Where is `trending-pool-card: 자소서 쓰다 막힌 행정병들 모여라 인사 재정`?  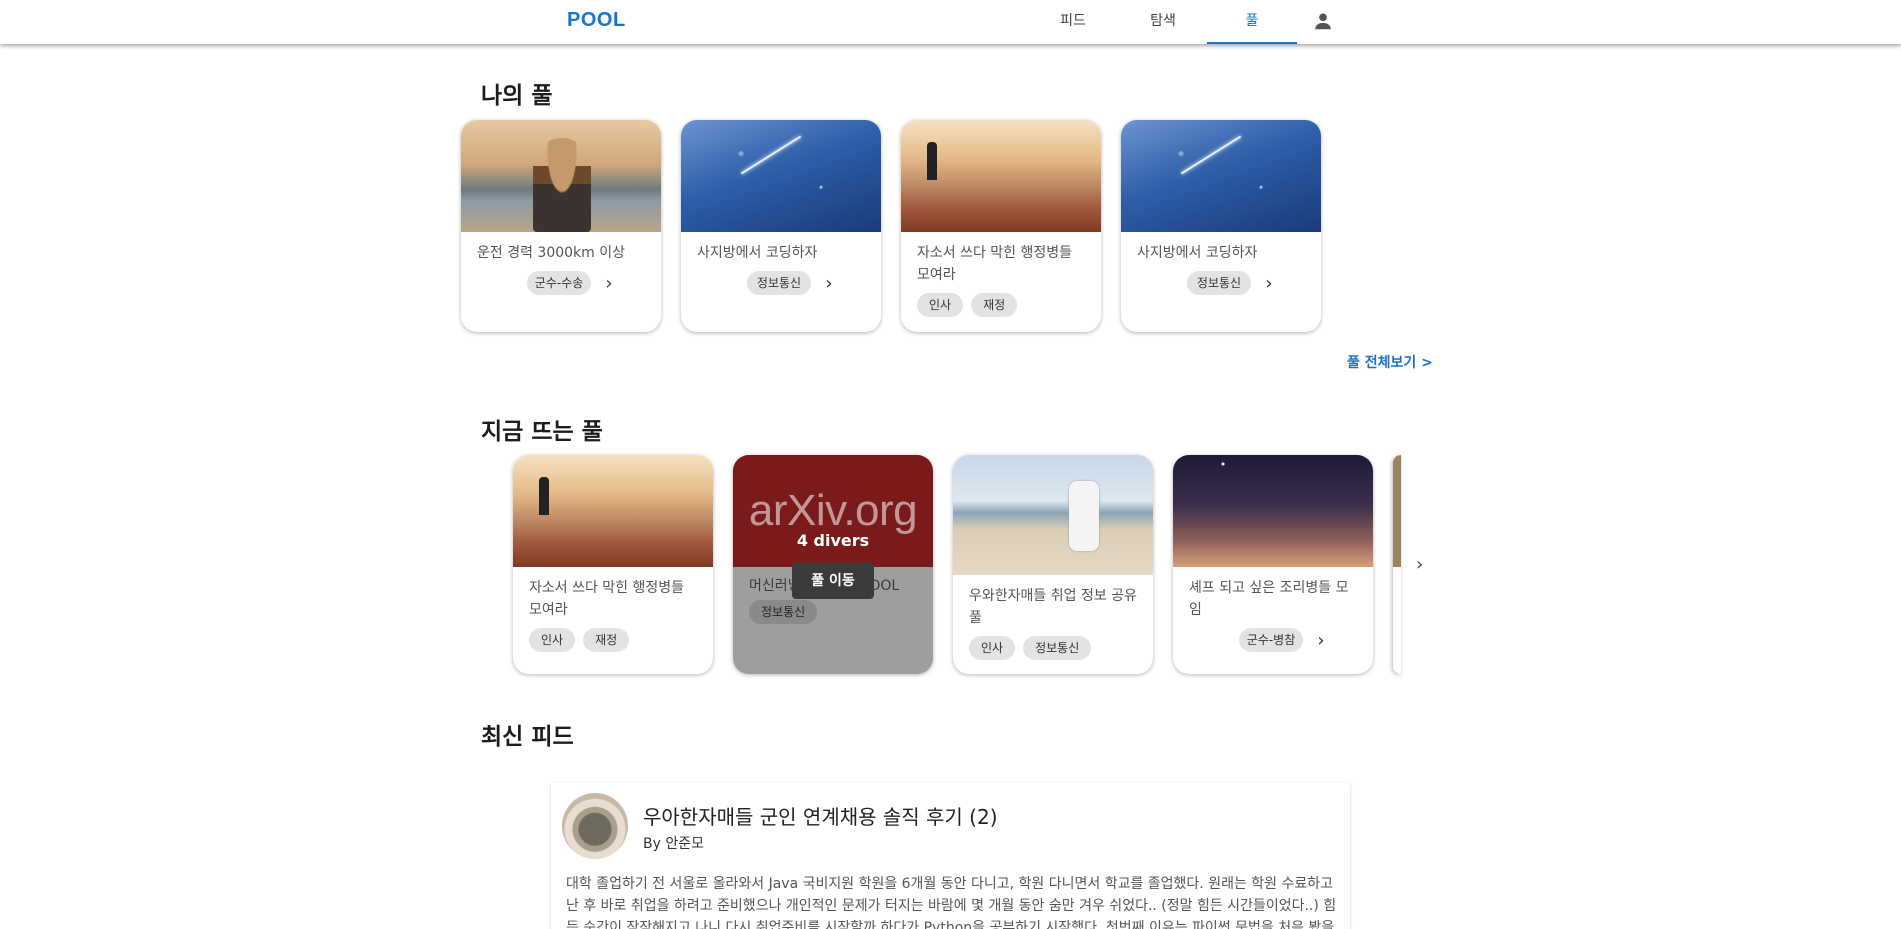 trending-pool-card: 자소서 쓰다 막힌 행정병들 모여라 인사 재정 is located at coordinates (613, 564).